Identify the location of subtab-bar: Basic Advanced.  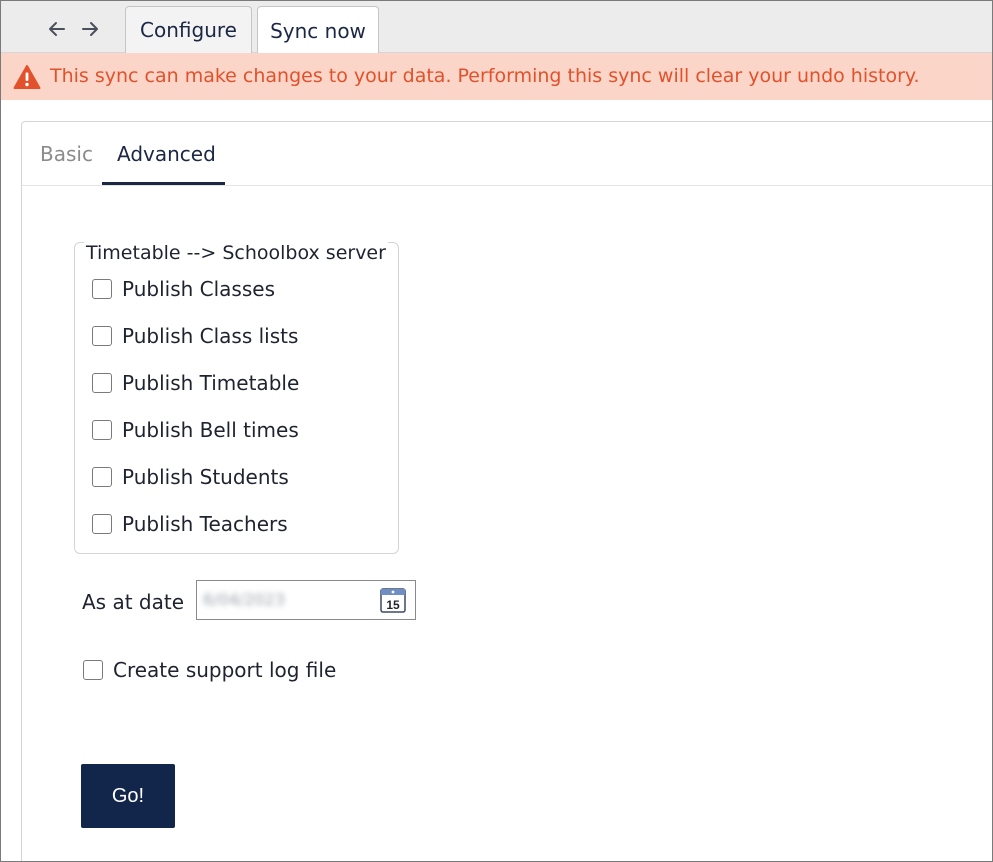
(507, 154).